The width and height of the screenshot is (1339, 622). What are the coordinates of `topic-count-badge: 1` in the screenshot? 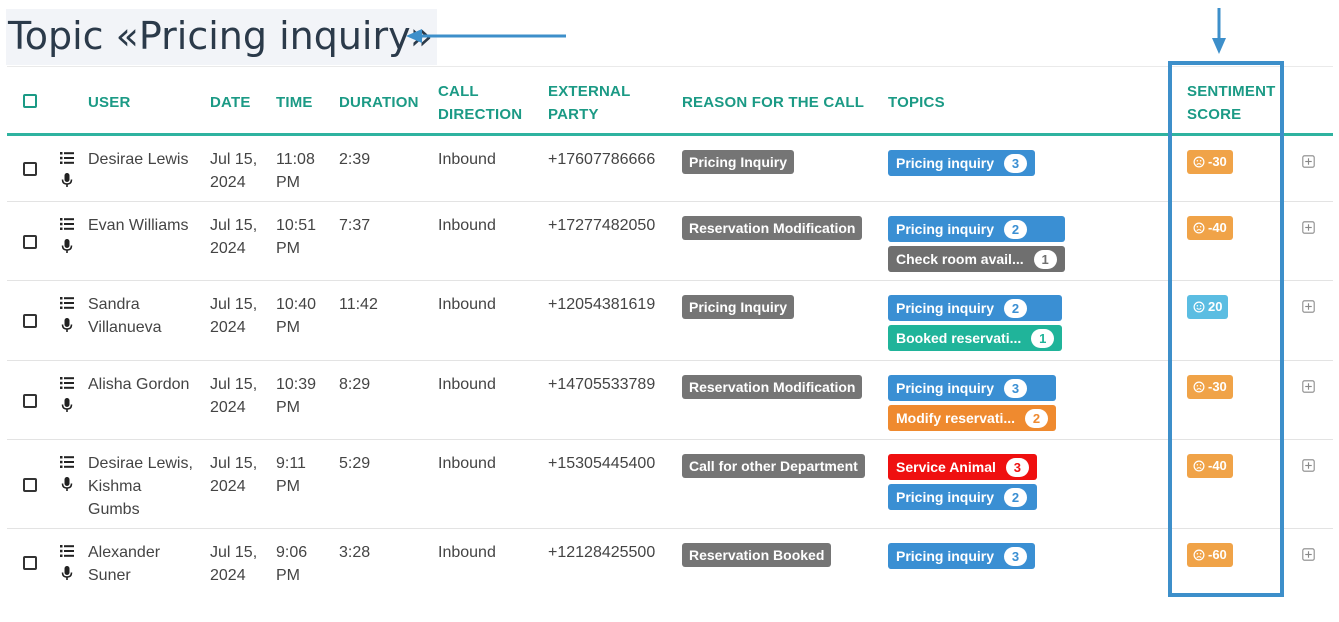 It's located at (1043, 338).